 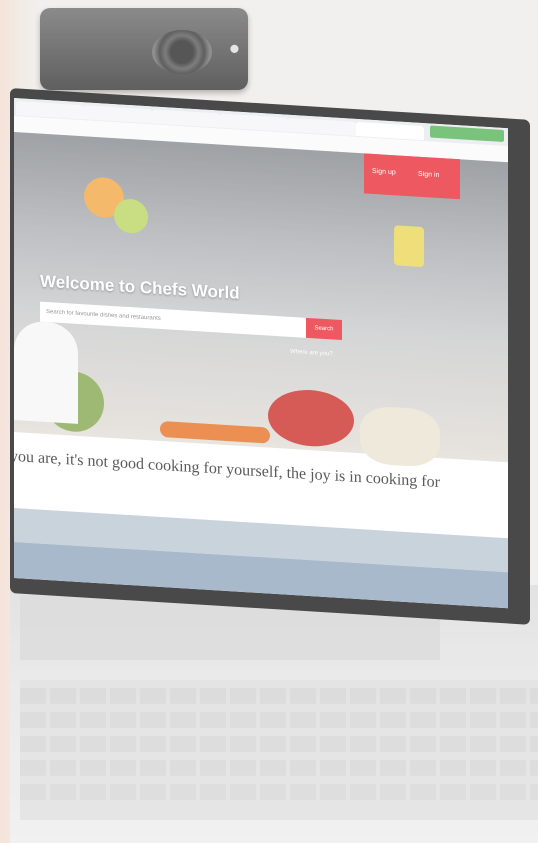 I want to click on location-link: Where are you?, so click(x=311, y=353).